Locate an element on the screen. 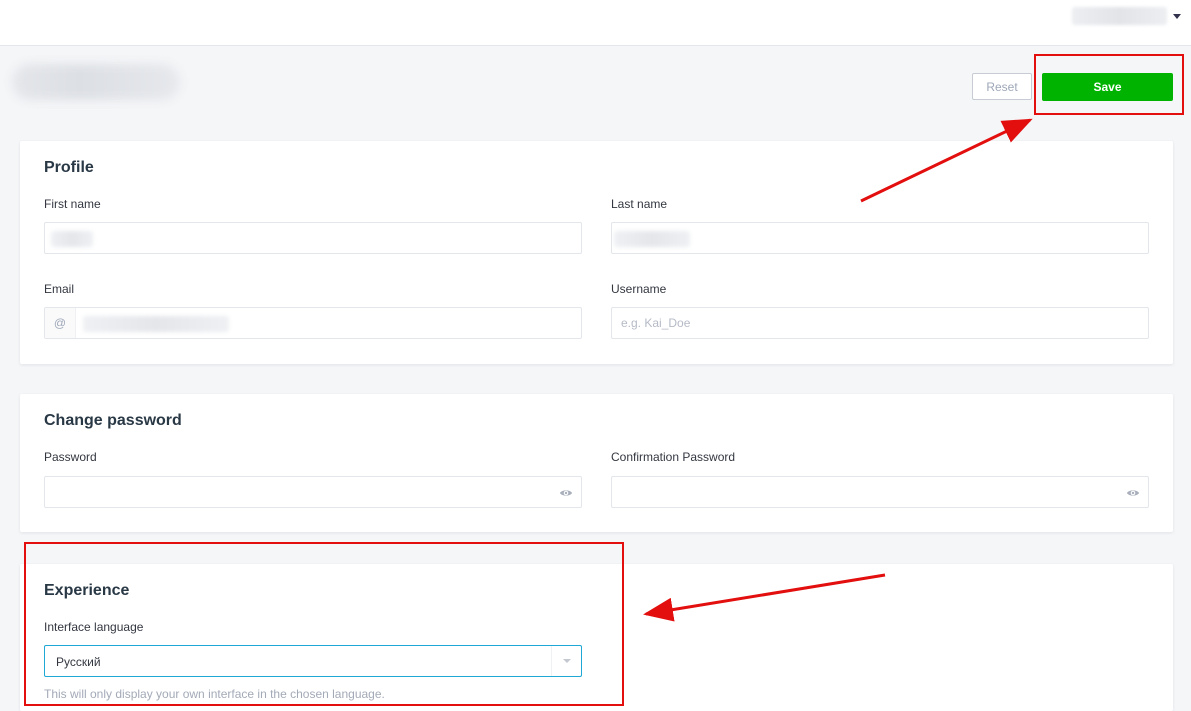  save-button: Save is located at coordinates (1107, 87).